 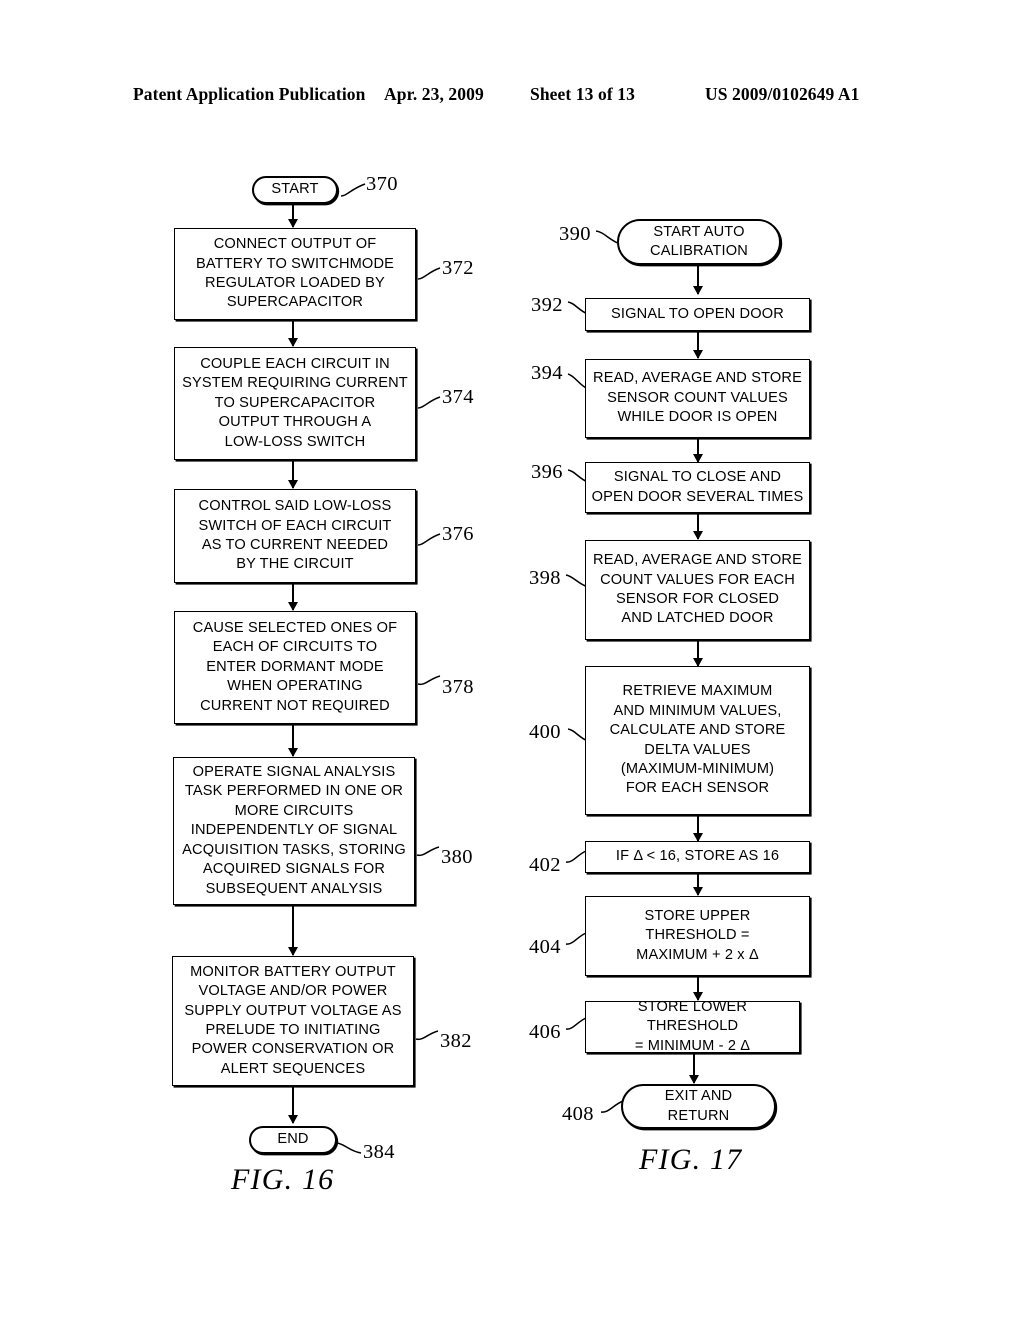 I want to click on line: BY THE CIRCUIT, so click(x=295, y=564).